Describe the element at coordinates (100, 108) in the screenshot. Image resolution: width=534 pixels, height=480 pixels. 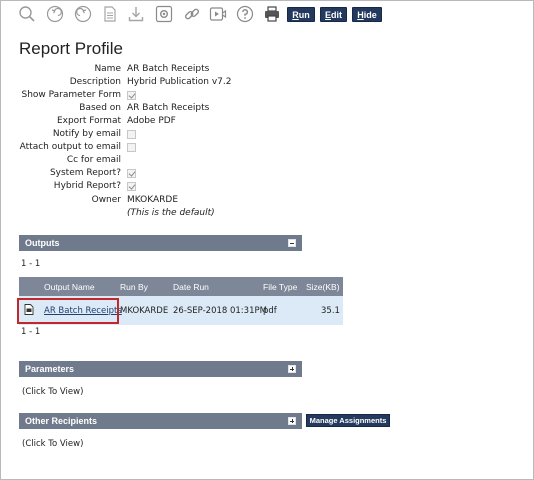
I see `based-on-label: Based on` at that location.